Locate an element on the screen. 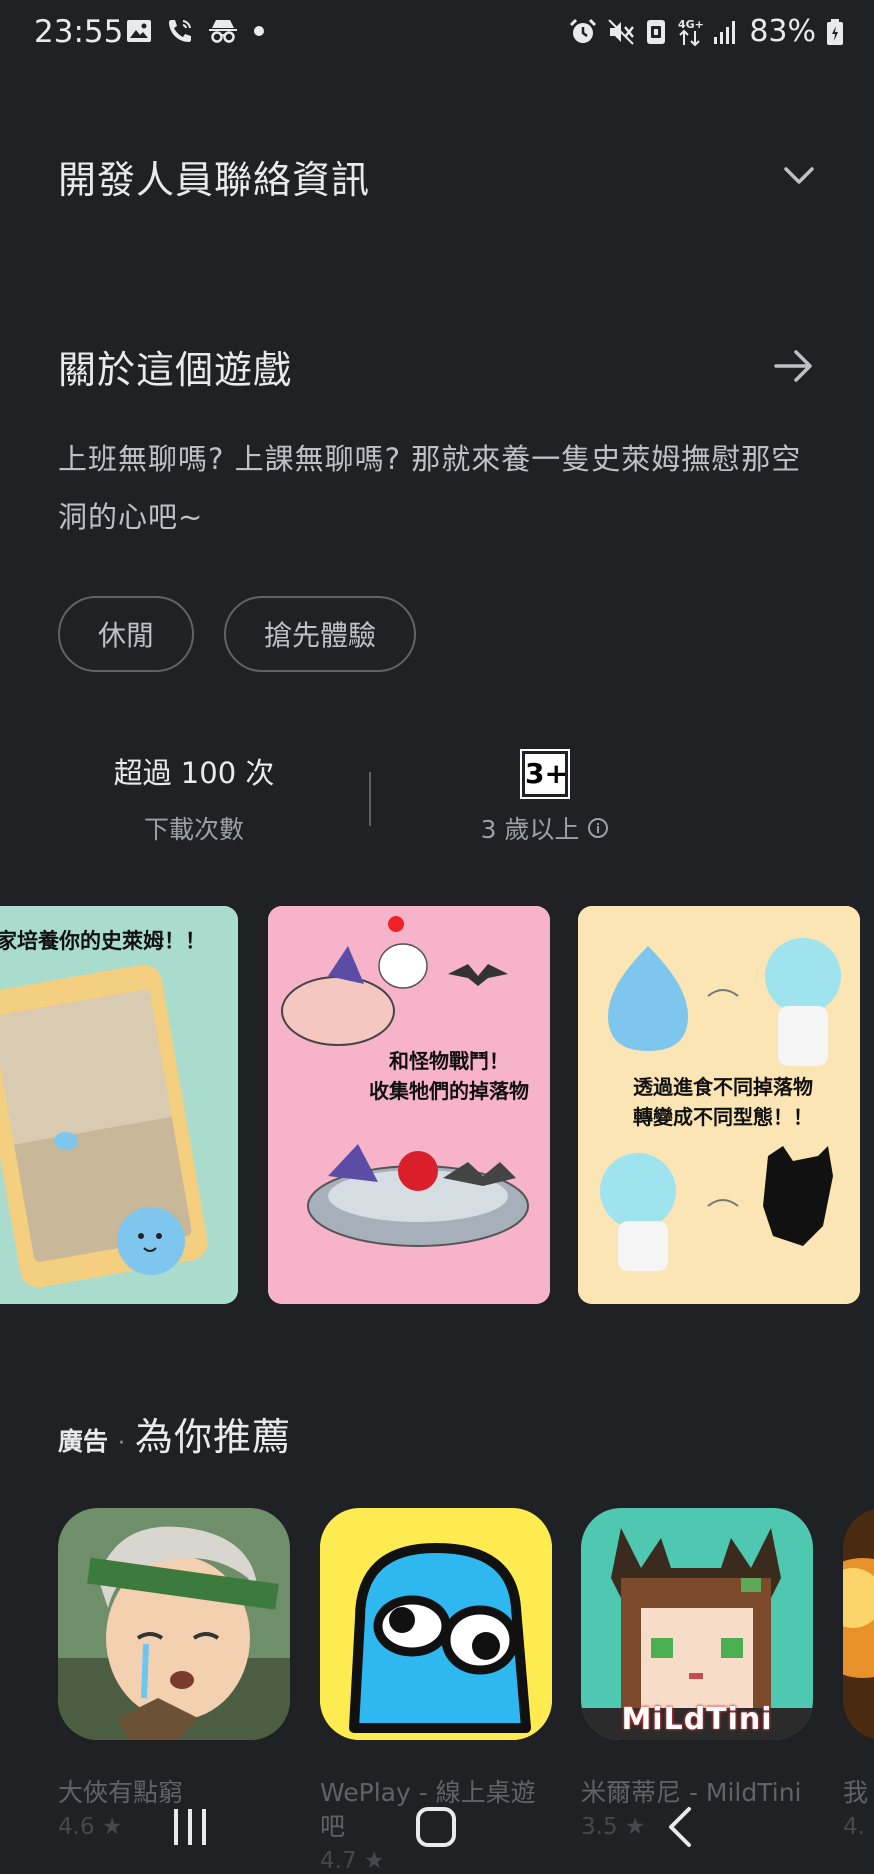  recents-icon is located at coordinates (190, 1827).